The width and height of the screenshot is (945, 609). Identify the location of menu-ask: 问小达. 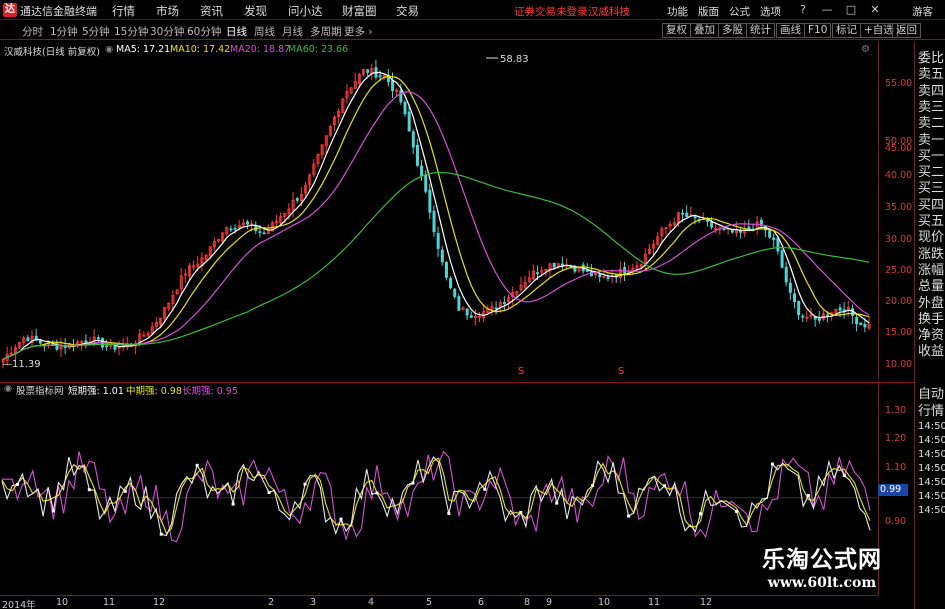
(305, 11).